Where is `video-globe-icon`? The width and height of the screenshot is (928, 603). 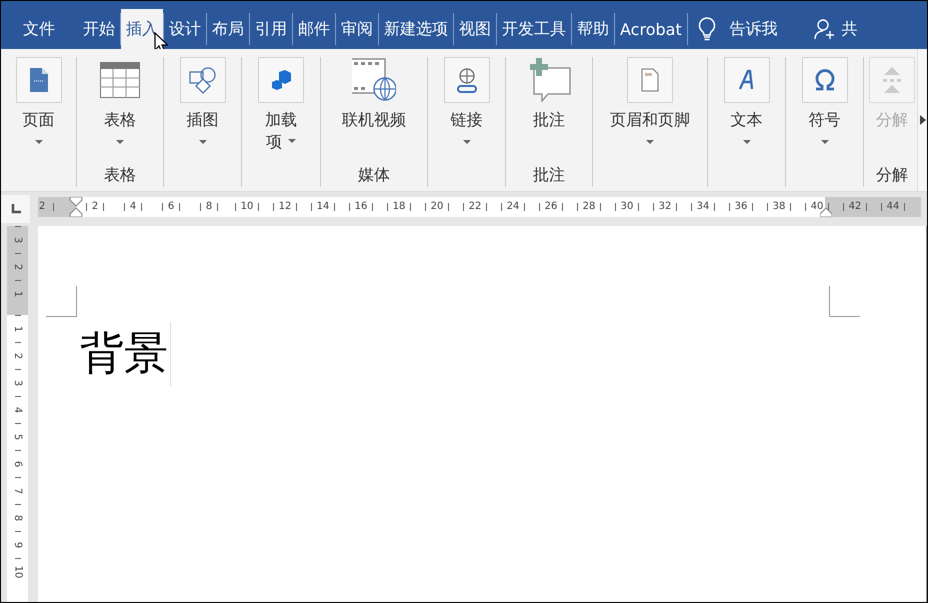 video-globe-icon is located at coordinates (374, 80).